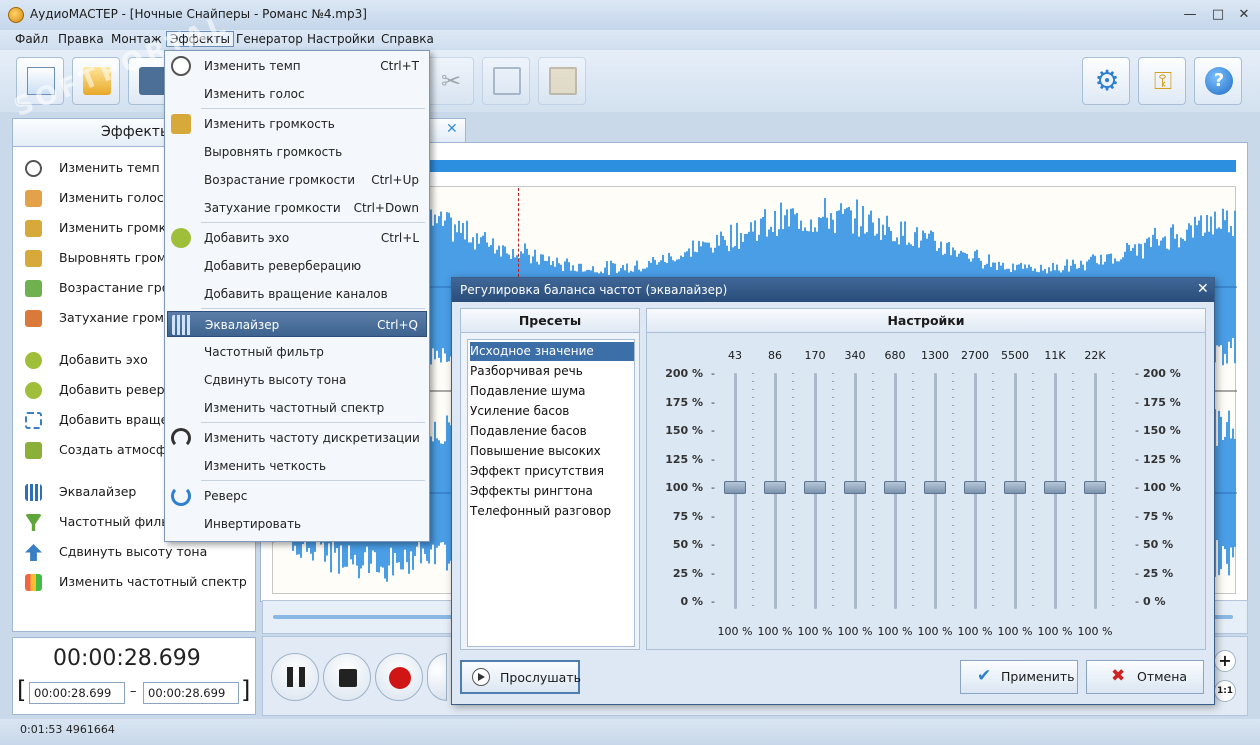 The image size is (1260, 745). What do you see at coordinates (297, 238) in the screenshot?
I see `menu-item-add-echo: Добавить эхо Ctrl+L` at bounding box center [297, 238].